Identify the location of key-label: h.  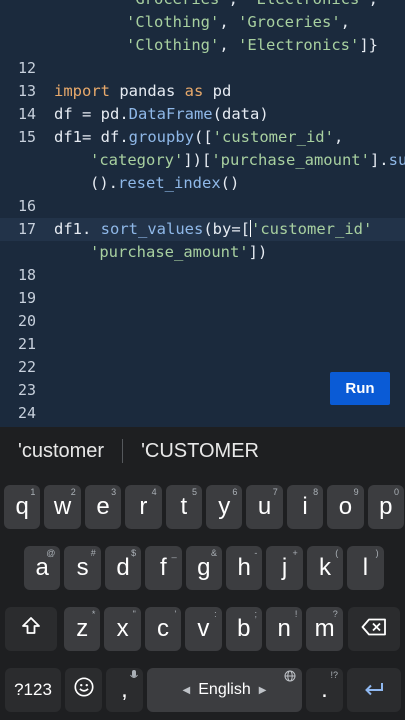
(244, 567).